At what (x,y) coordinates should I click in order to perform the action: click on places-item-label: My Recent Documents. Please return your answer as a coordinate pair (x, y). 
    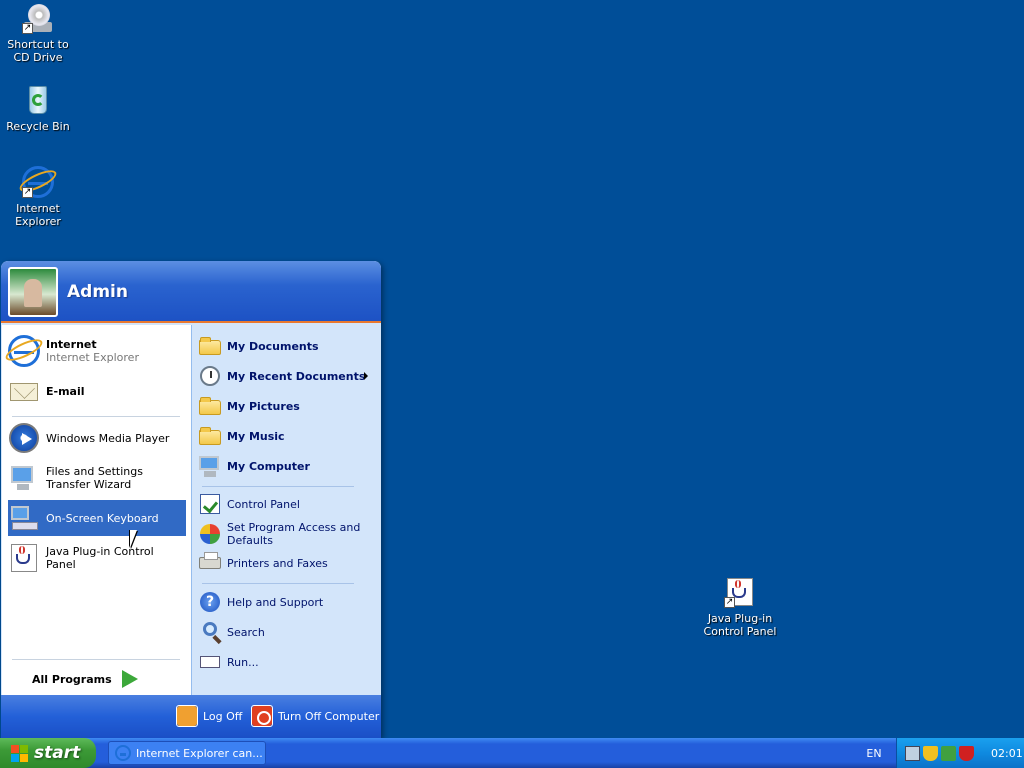
    Looking at the image, I should click on (296, 376).